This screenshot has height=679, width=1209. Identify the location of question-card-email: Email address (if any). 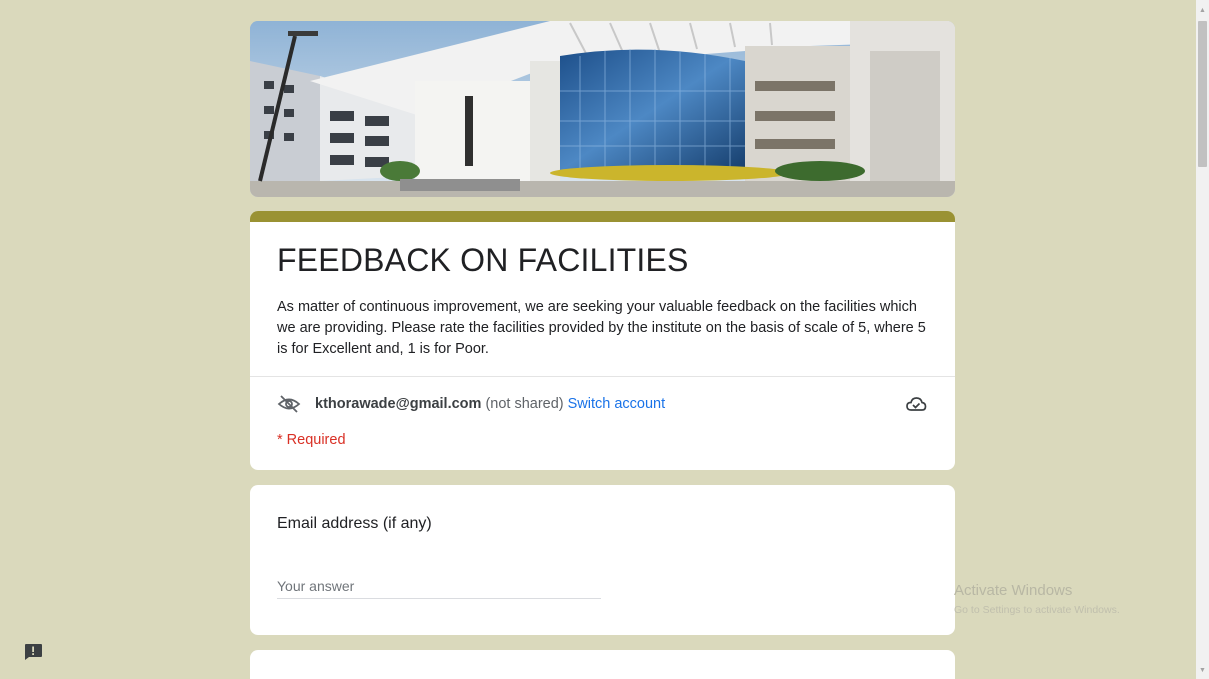
(602, 560).